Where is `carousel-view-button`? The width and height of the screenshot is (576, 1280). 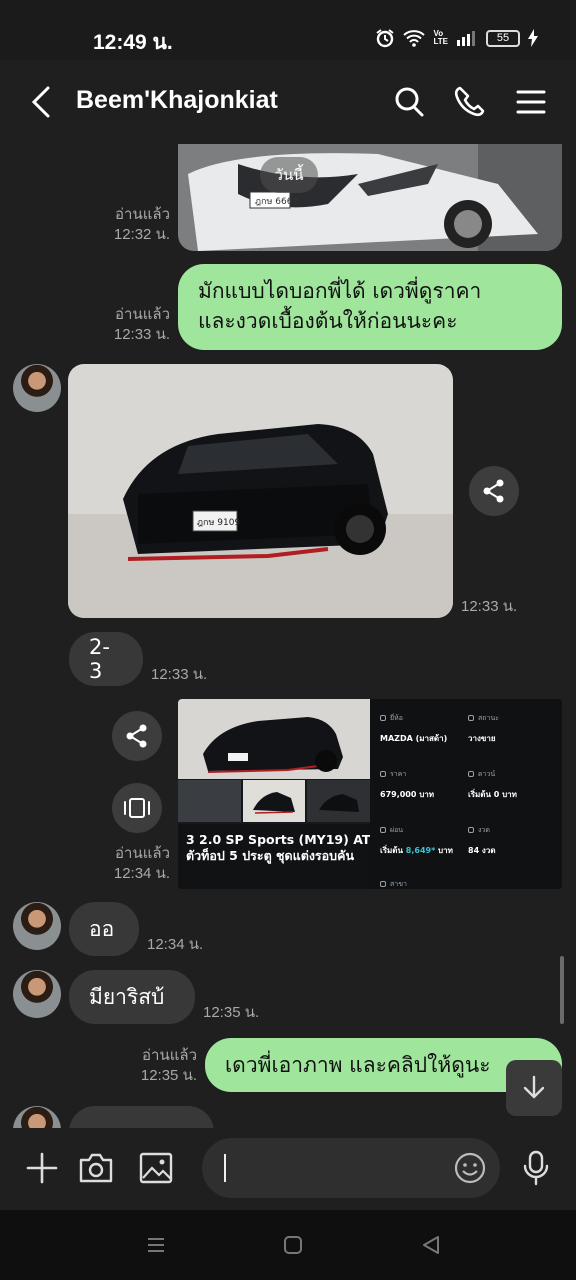 carousel-view-button is located at coordinates (137, 808).